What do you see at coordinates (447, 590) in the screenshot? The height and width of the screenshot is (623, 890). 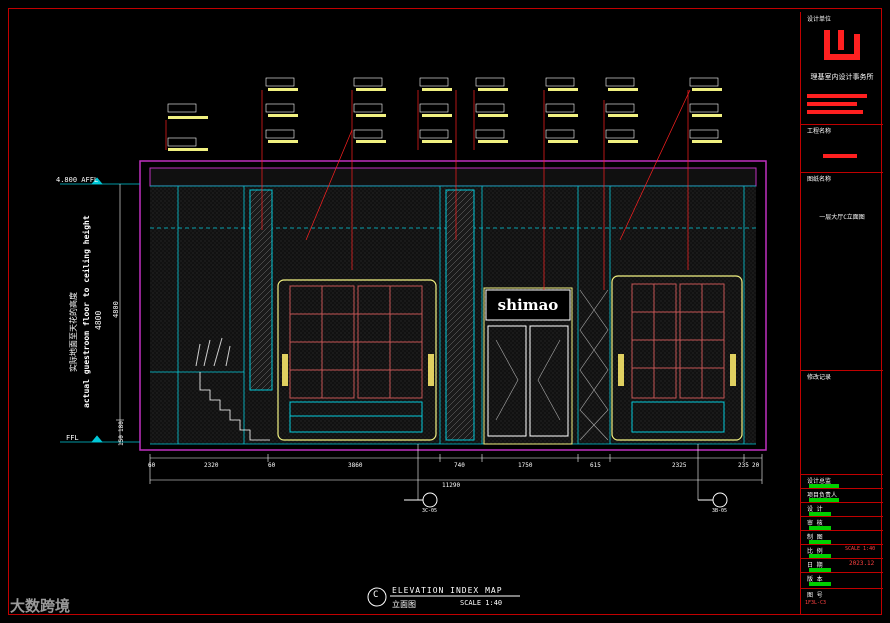 I see `drawing-title-en: ELEVATION INDEX MAP` at bounding box center [447, 590].